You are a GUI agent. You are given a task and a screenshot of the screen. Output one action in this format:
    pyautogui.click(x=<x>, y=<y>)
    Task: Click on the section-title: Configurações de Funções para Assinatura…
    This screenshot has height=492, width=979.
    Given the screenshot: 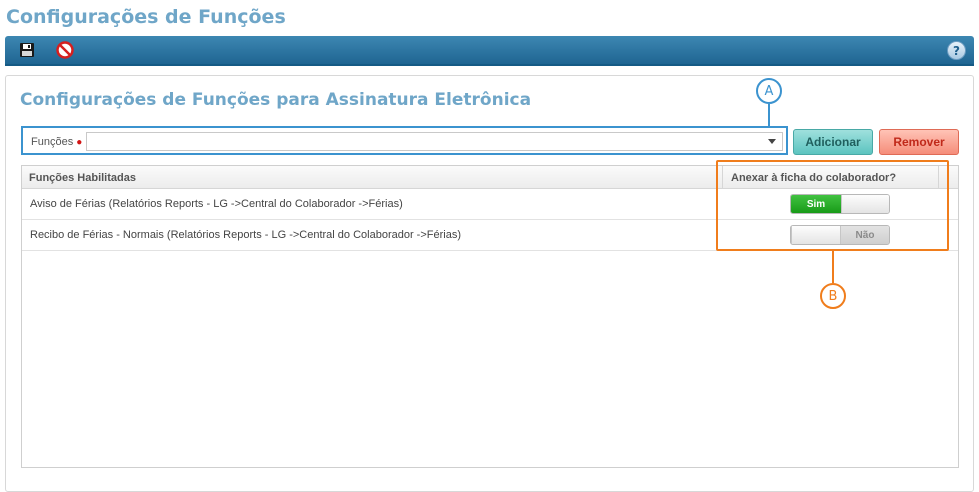 What is the action you would take?
    pyautogui.click(x=276, y=100)
    